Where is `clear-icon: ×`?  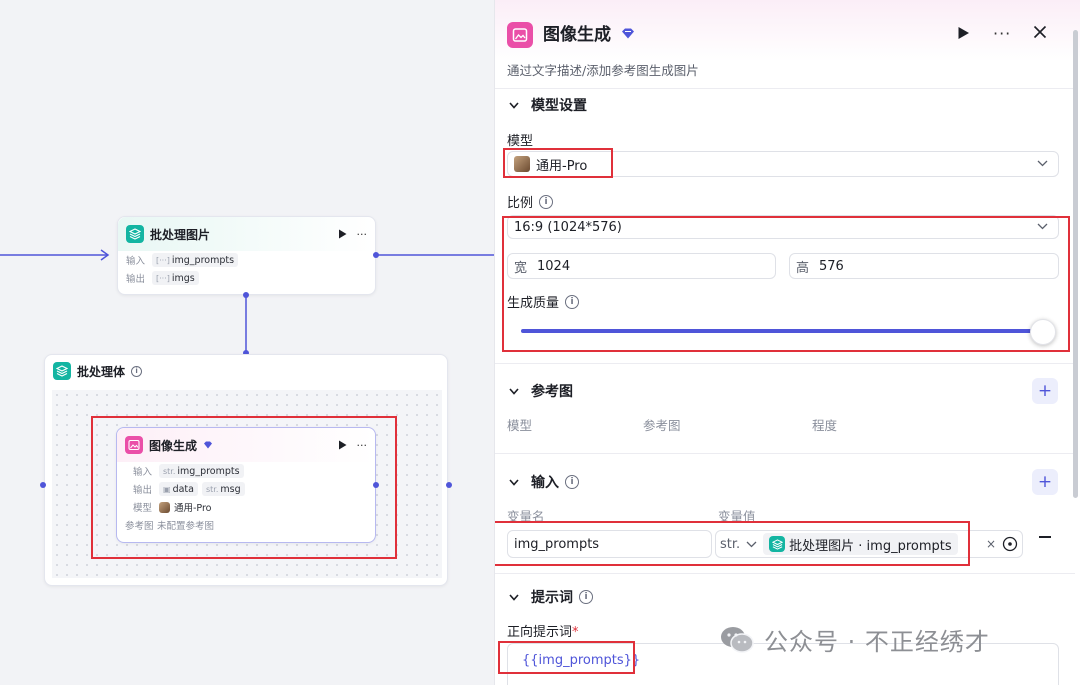 clear-icon: × is located at coordinates (991, 544).